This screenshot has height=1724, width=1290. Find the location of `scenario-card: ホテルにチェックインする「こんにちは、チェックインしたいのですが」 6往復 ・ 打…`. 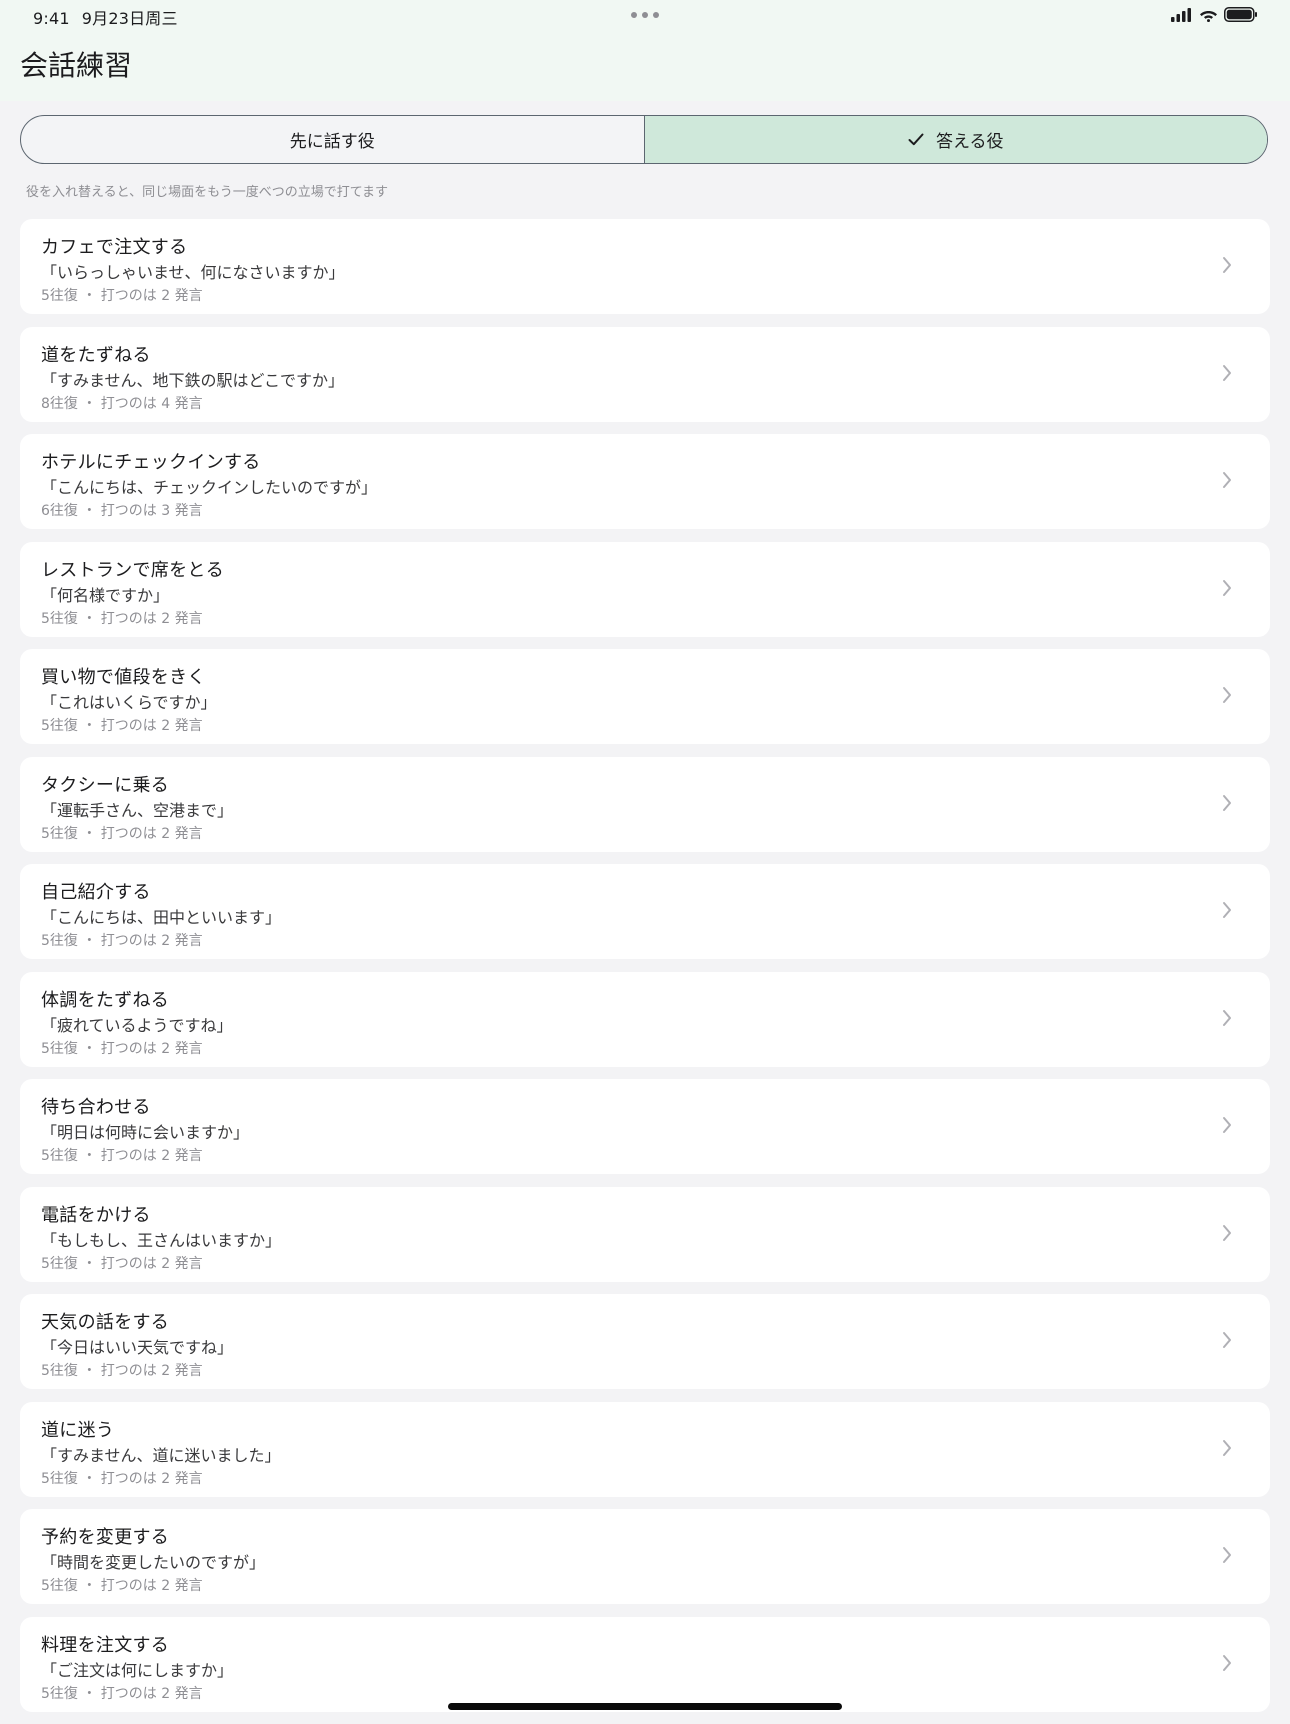

scenario-card: ホテルにチェックインする「こんにちは、チェックインしたいのですが」 6往復 ・ 打… is located at coordinates (645, 481).